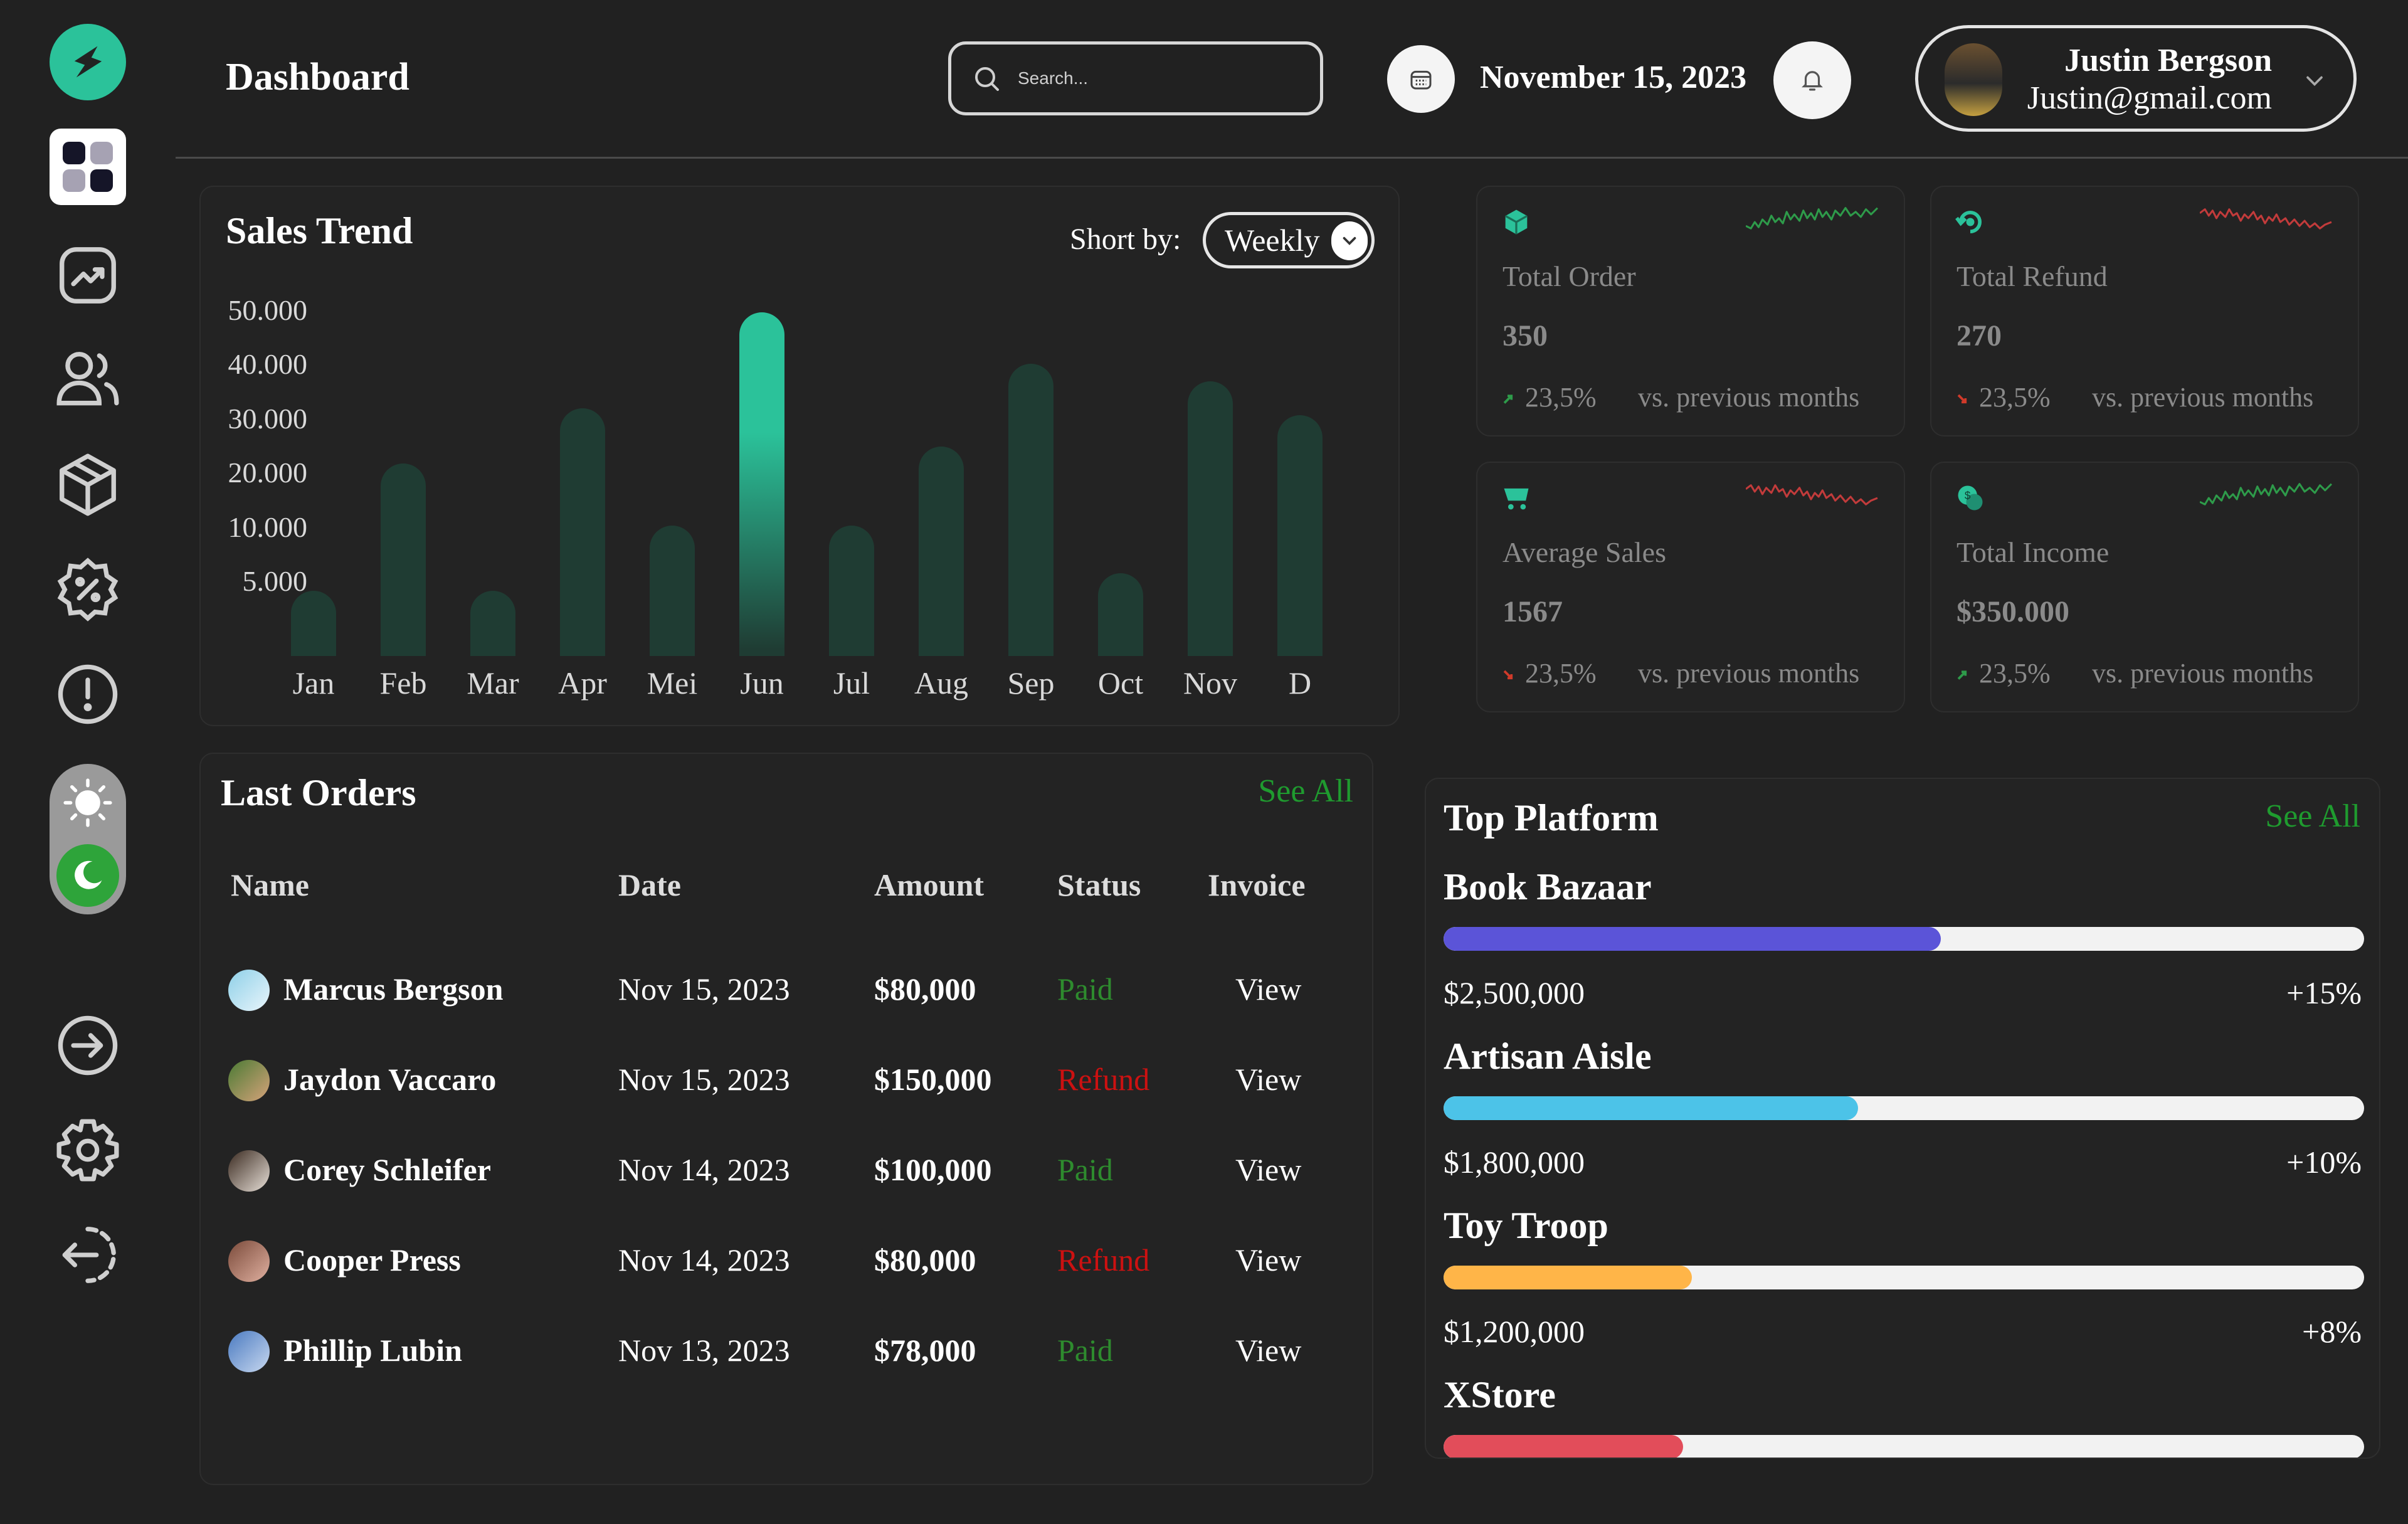 This screenshot has width=2408, height=1524. Describe the element at coordinates (88, 380) in the screenshot. I see `users-icon` at that location.